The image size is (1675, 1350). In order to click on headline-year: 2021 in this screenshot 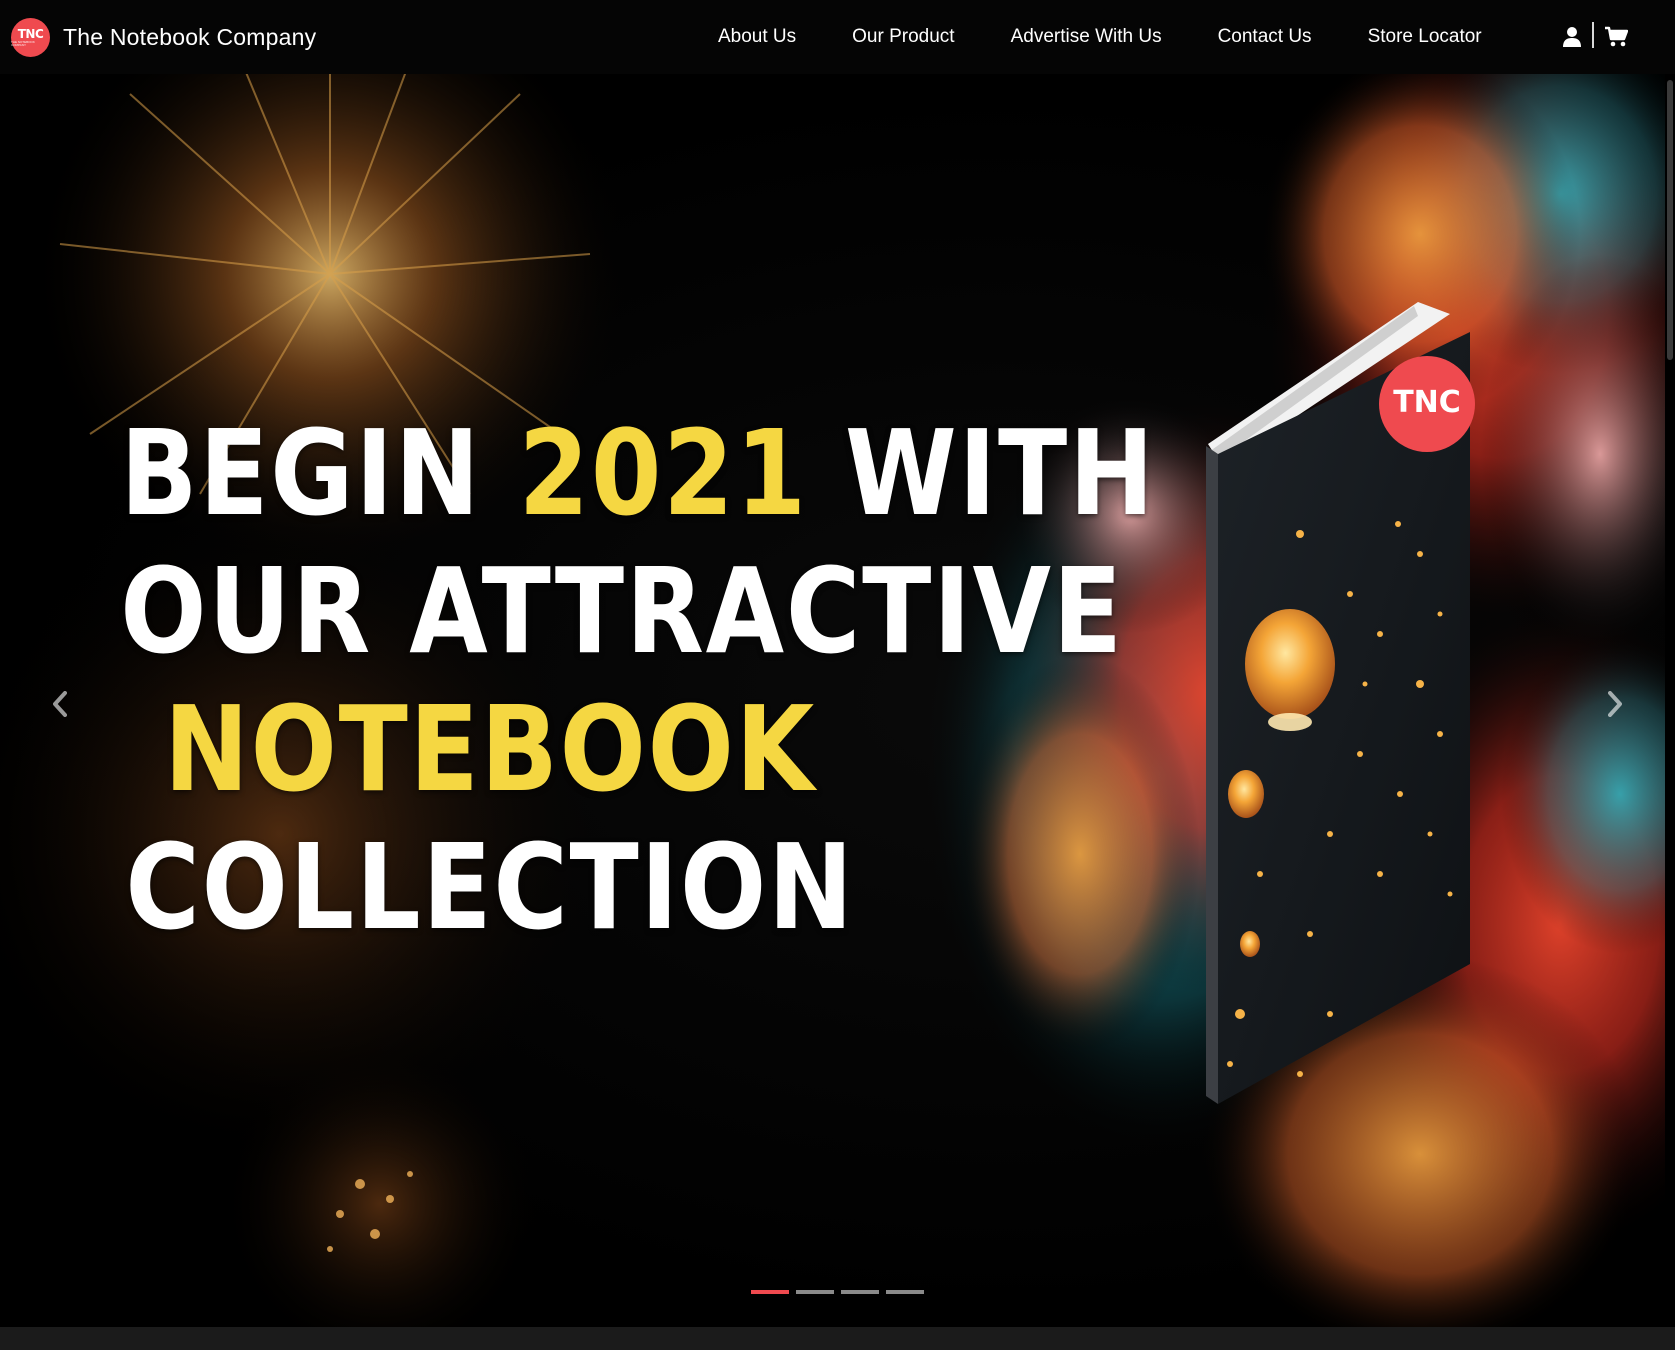, I will do `click(663, 473)`.